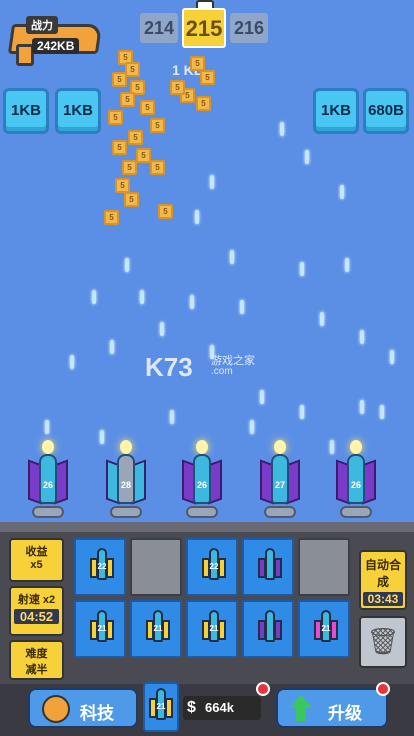  What do you see at coordinates (345, 713) in the screenshot?
I see `upgrade-label: 升级` at bounding box center [345, 713].